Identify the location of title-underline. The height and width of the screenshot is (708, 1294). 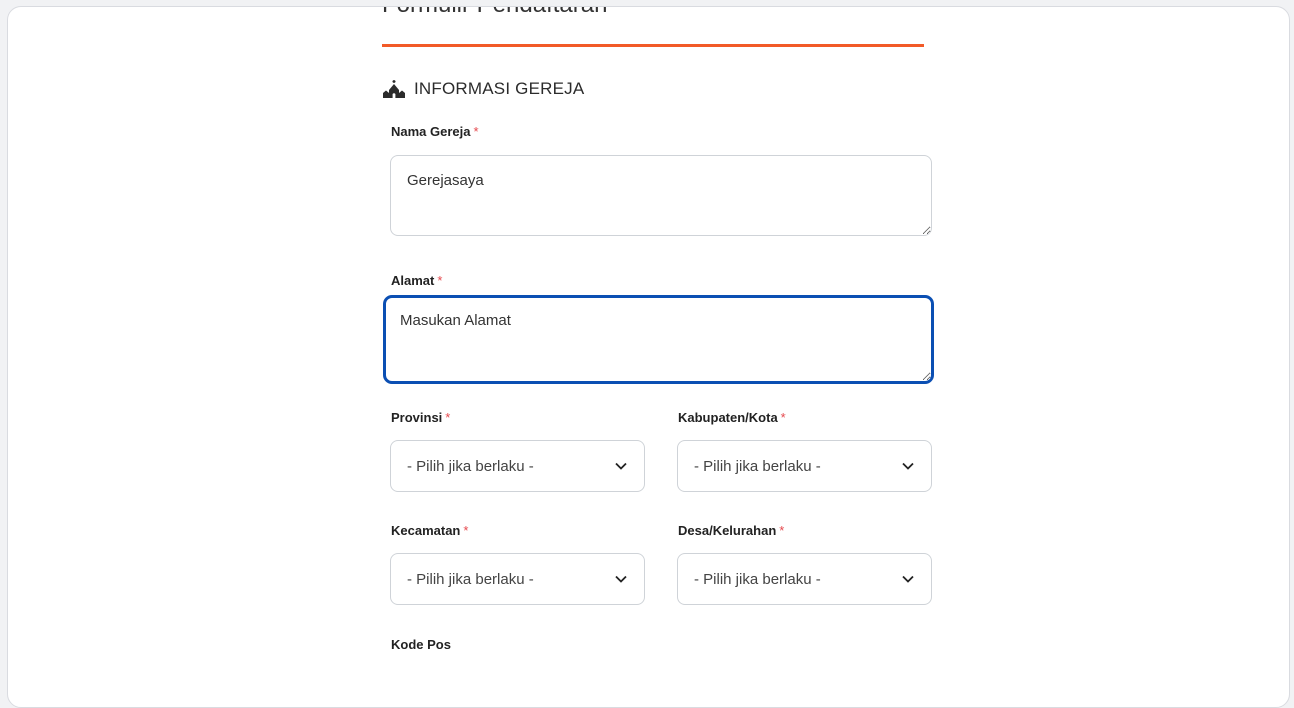
(653, 45).